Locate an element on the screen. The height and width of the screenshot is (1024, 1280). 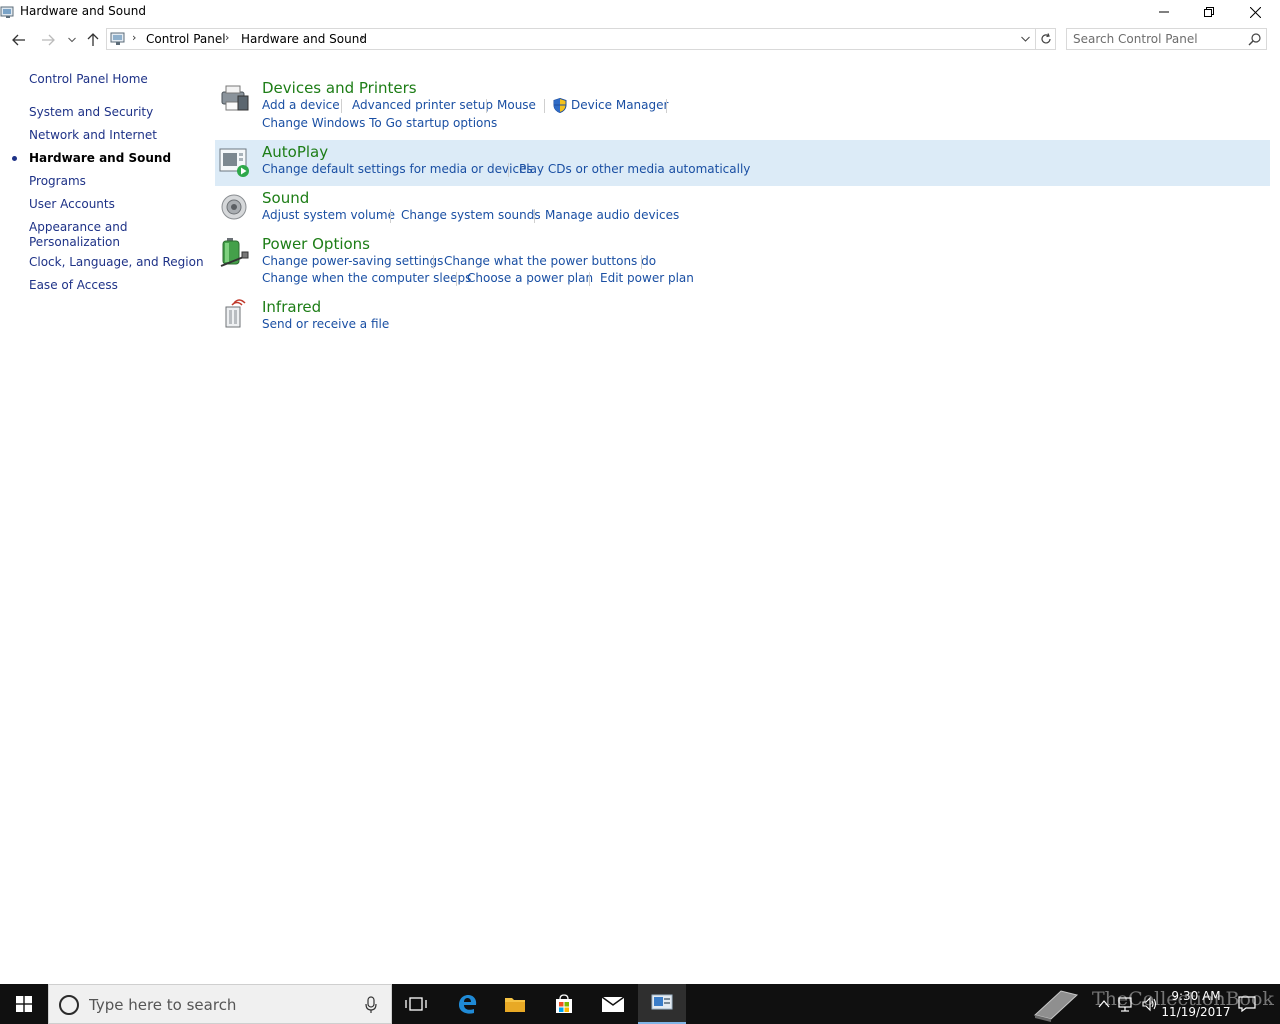
printer-icon is located at coordinates (235, 98).